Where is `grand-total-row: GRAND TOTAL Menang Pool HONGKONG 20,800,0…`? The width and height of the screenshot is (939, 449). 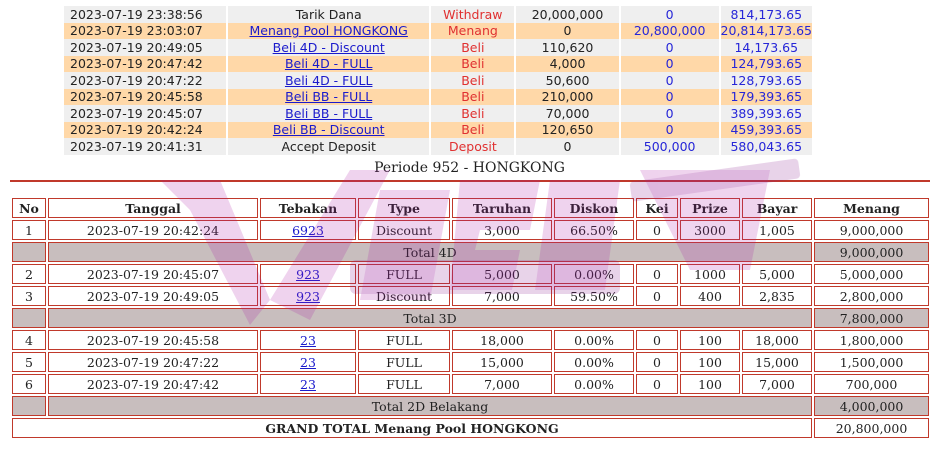 grand-total-row: GRAND TOTAL Menang Pool HONGKONG 20,800,0… is located at coordinates (470, 428).